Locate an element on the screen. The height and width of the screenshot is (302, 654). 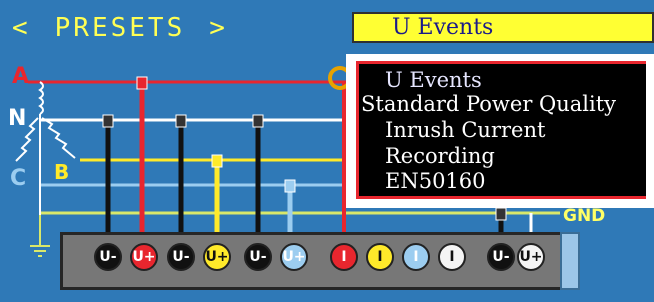
presets-nav: < PRESETS > is located at coordinates (120, 28).